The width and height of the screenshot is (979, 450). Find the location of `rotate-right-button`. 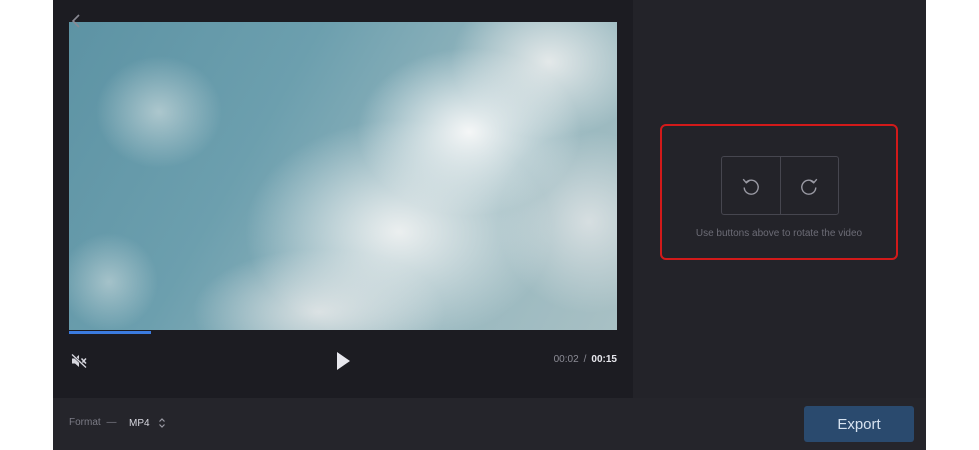

rotate-right-button is located at coordinates (809, 185).